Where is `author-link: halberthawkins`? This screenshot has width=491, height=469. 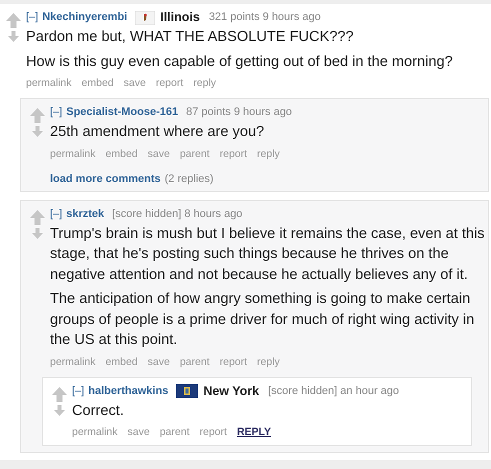 author-link: halberthawkins is located at coordinates (128, 391).